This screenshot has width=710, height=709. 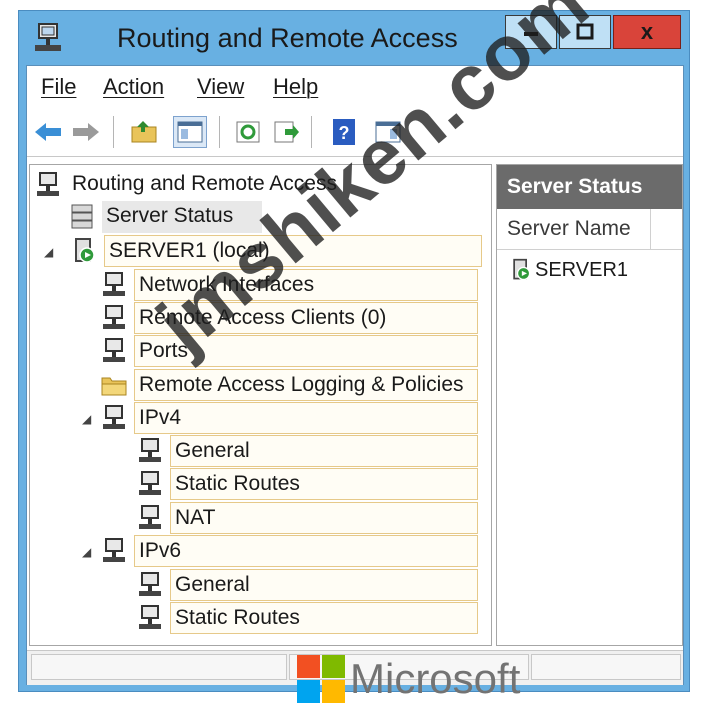 I want to click on tree-label: Ports, so click(x=306, y=351).